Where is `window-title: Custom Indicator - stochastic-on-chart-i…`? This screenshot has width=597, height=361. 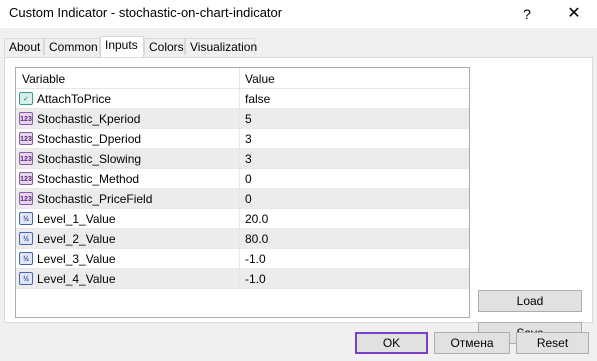 window-title: Custom Indicator - stochastic-on-chart-i… is located at coordinates (146, 12).